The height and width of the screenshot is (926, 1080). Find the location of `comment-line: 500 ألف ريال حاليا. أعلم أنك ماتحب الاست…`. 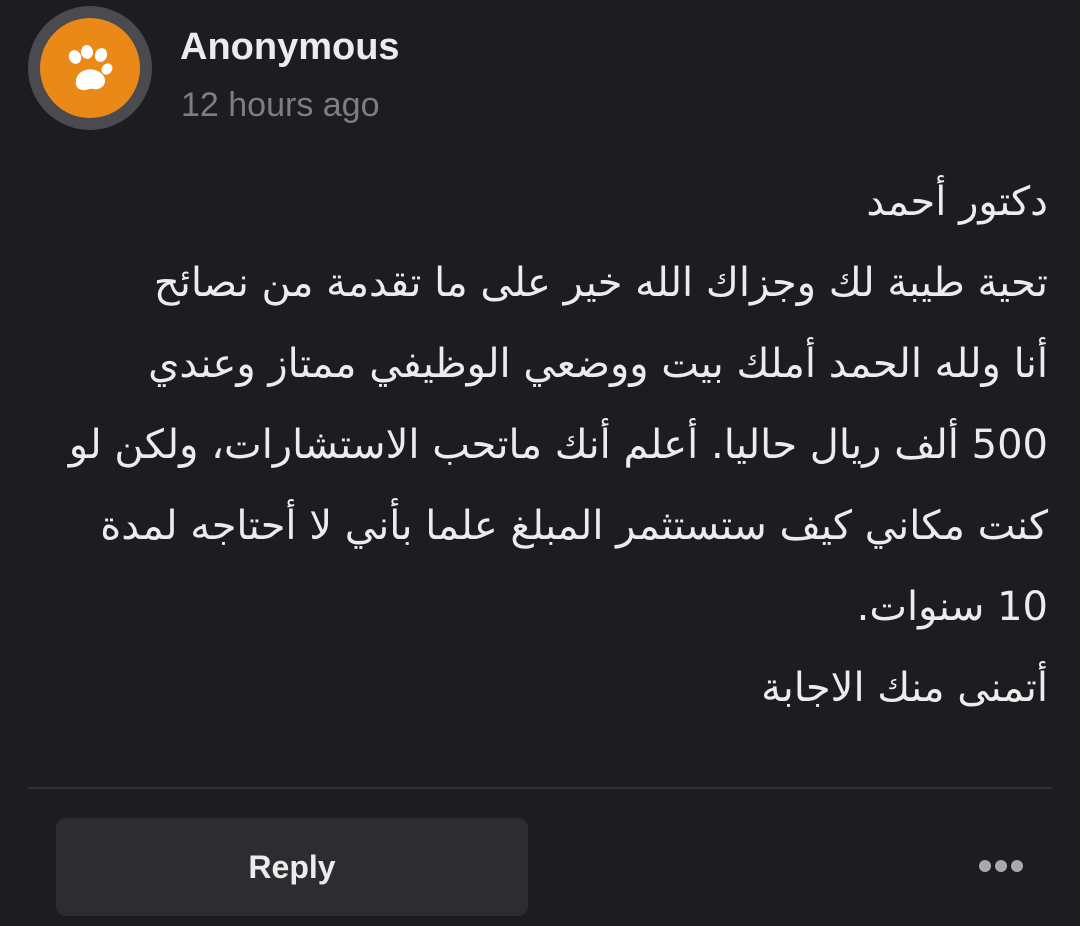

comment-line: 500 ألف ريال حاليا. أعلم أنك ماتحب الاست… is located at coordinates (558, 445).